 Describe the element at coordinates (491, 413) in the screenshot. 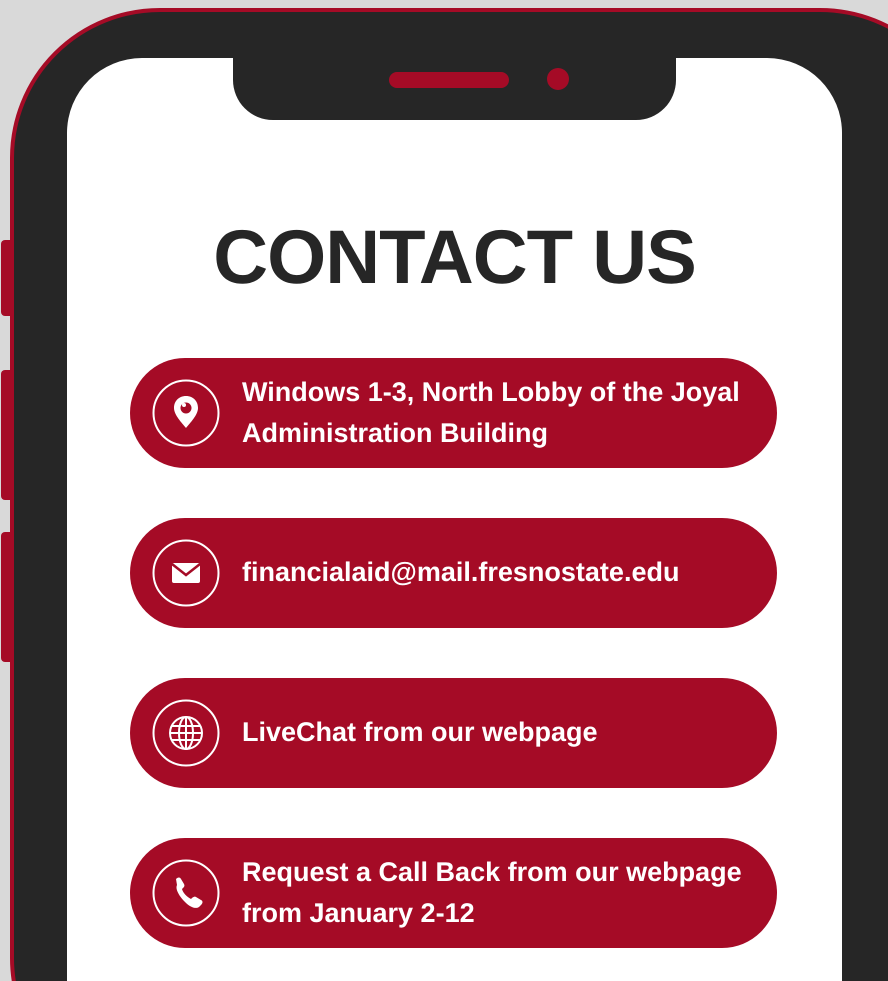

I see `contact-text: Windows 1-3, North Lobby of the Joyal Administration Building` at that location.